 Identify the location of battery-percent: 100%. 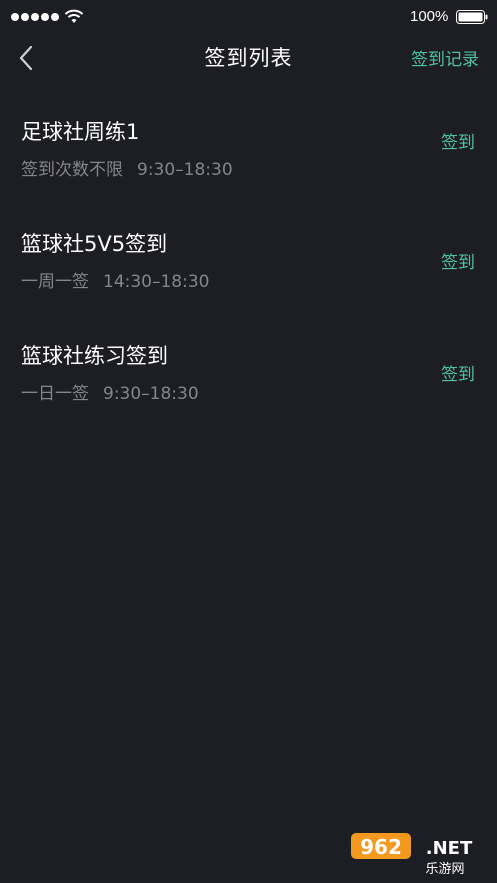
(429, 16).